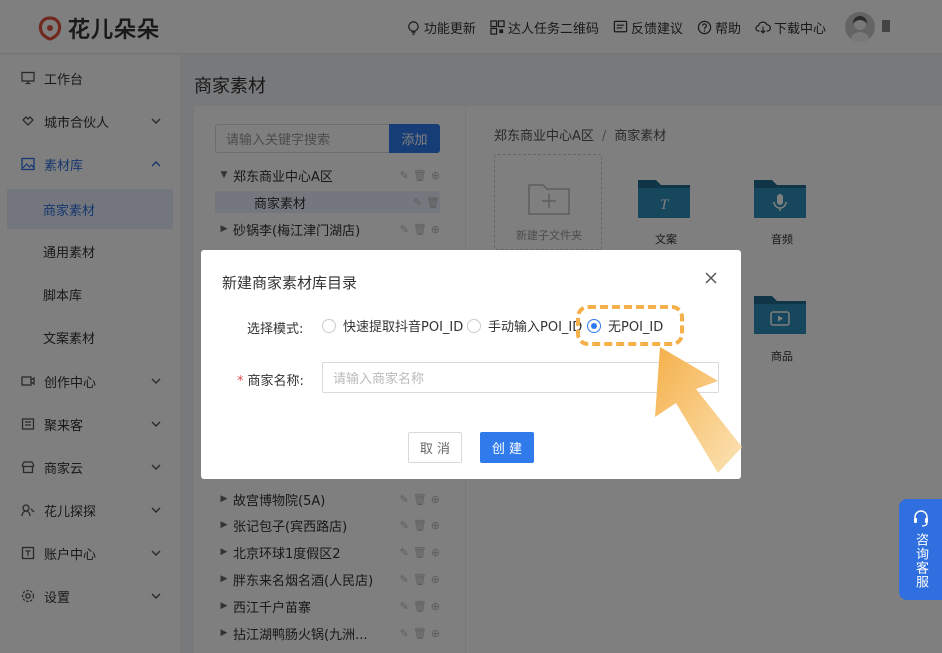 This screenshot has width=942, height=653. What do you see at coordinates (711, 278) in the screenshot?
I see `close-icon` at bounding box center [711, 278].